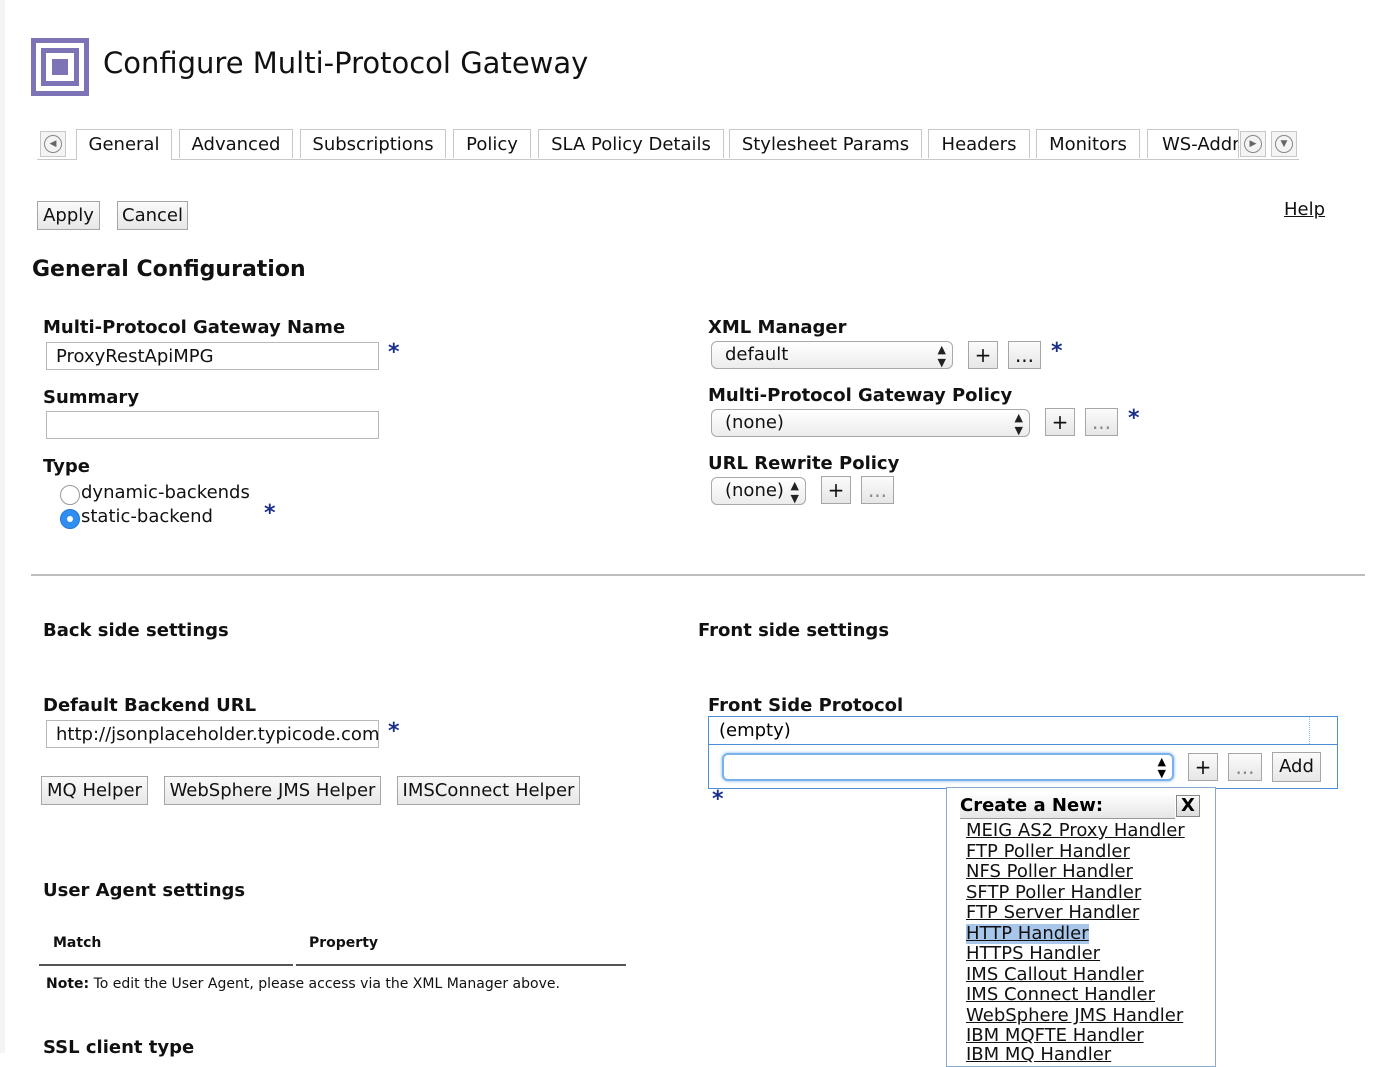 The width and height of the screenshot is (1400, 1067). What do you see at coordinates (1023, 730) in the screenshot?
I see `front-side-protocol-list: (empty)` at bounding box center [1023, 730].